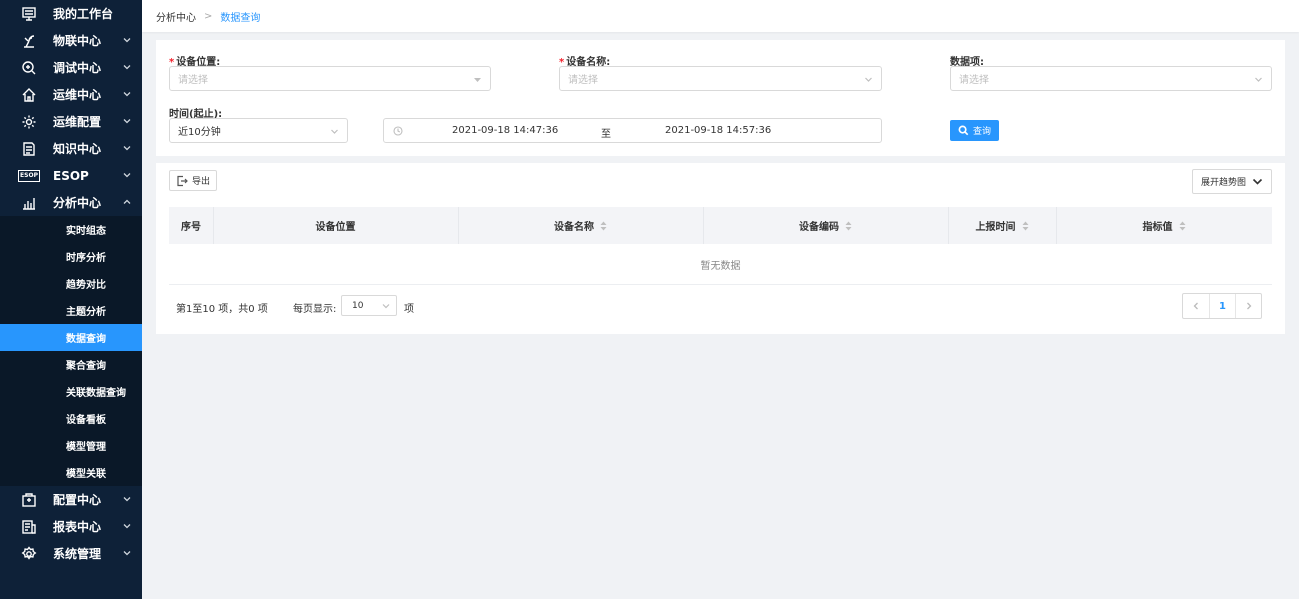 The image size is (1299, 599). I want to click on sidebar-item-label: 运维中心, so click(77, 95).